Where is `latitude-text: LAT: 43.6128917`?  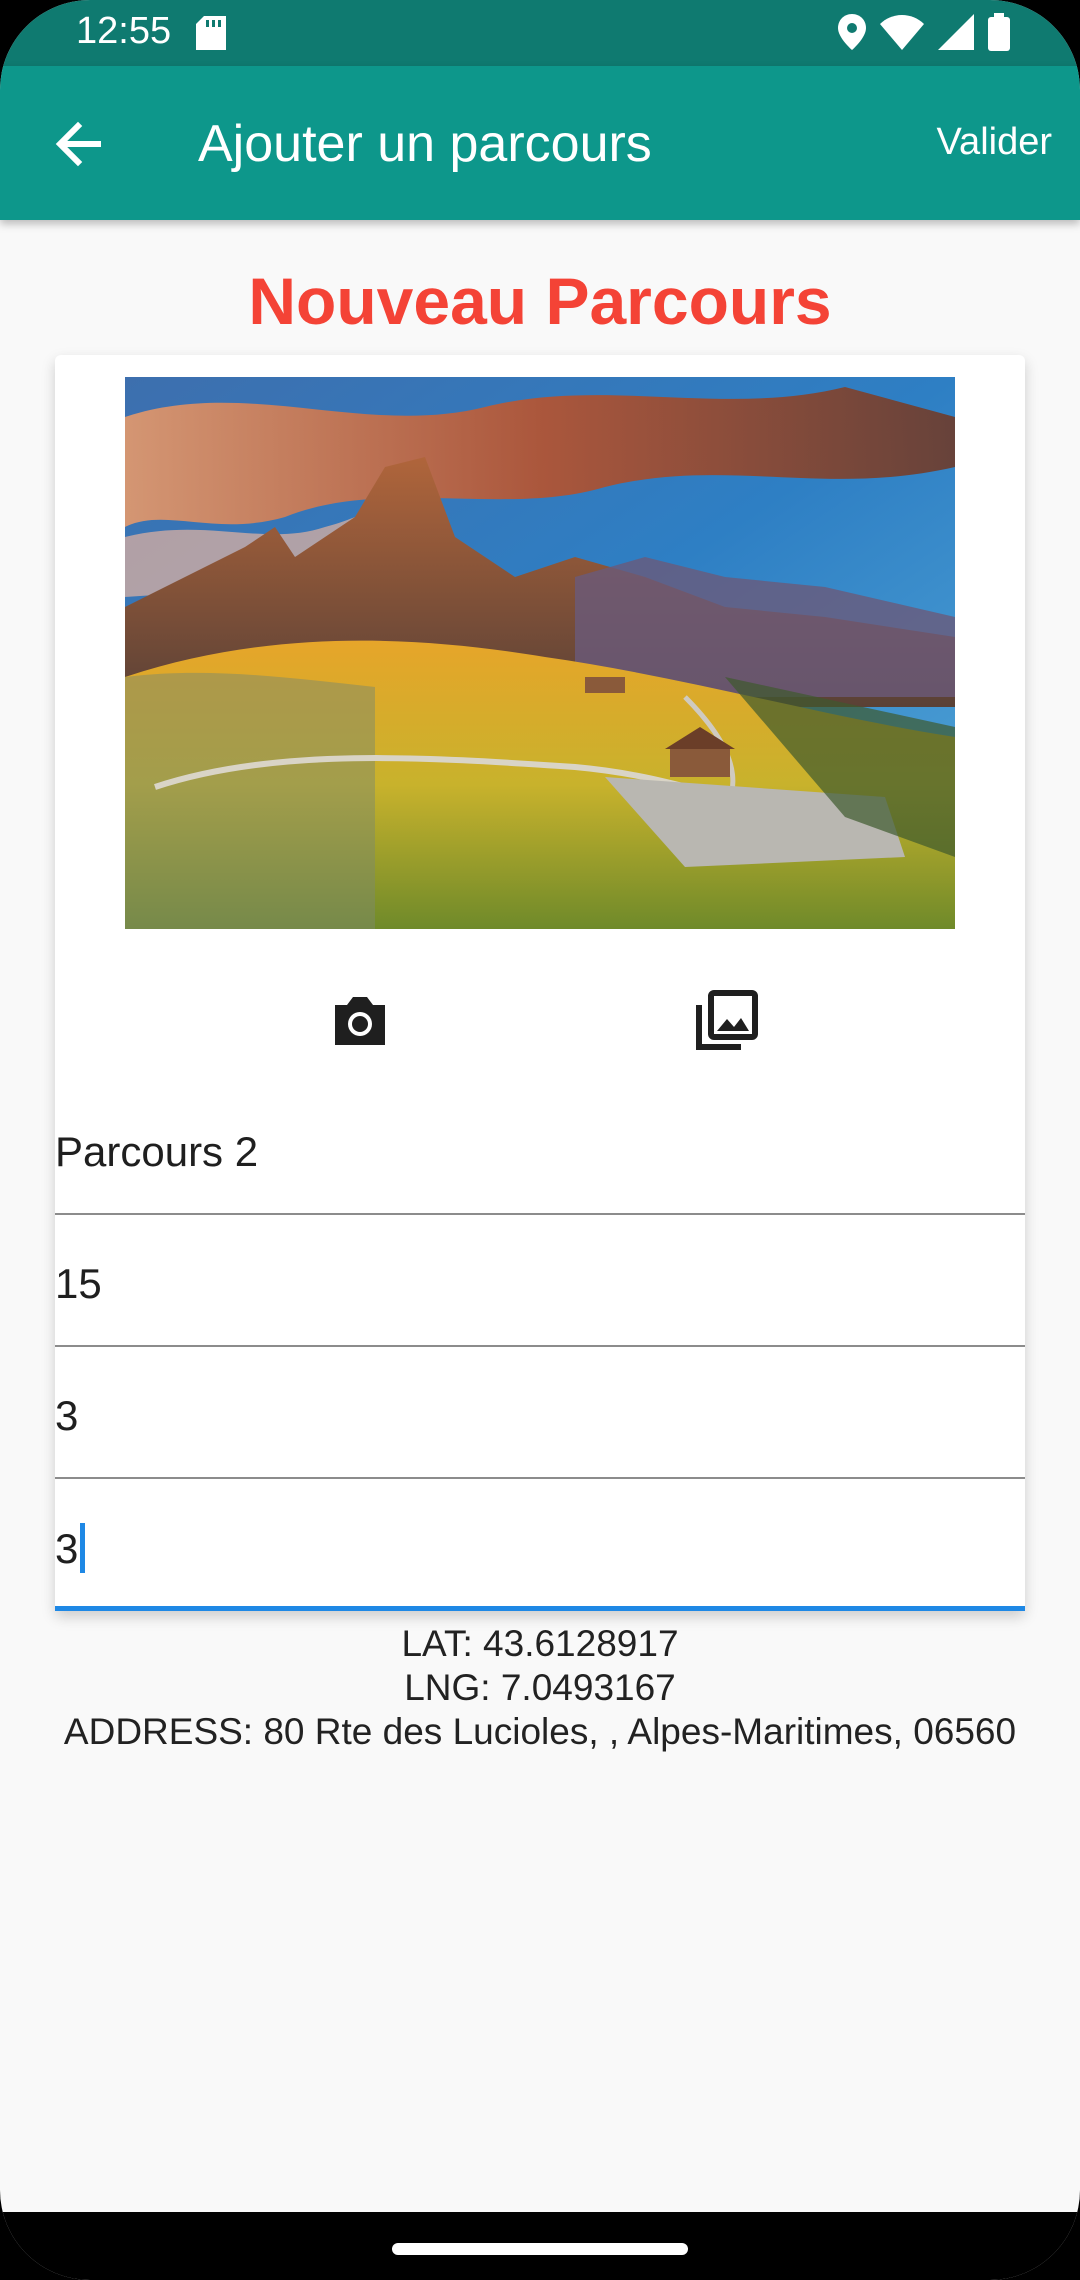 latitude-text: LAT: 43.6128917 is located at coordinates (540, 1643).